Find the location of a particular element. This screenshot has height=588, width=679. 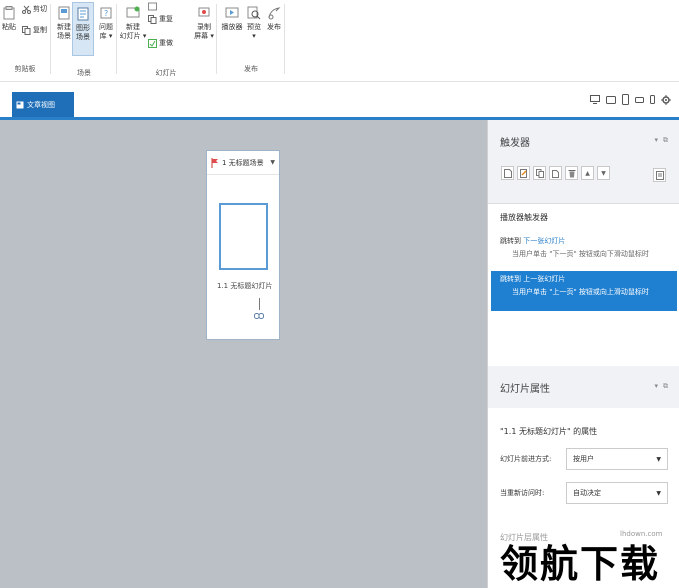

paste-label: 粘贴 is located at coordinates (9, 27).